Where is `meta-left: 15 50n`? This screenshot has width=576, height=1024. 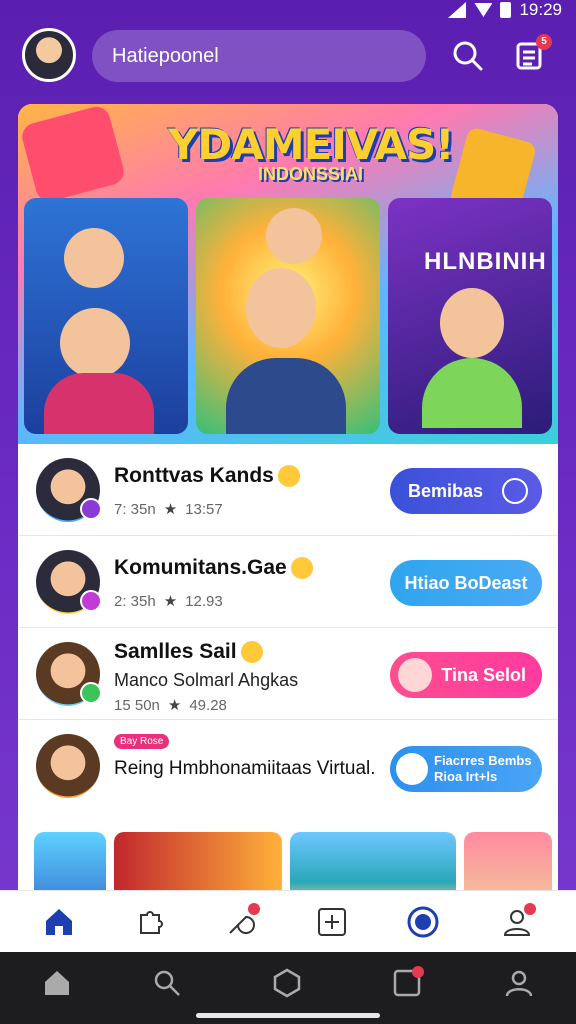
meta-left: 15 50n is located at coordinates (137, 705).